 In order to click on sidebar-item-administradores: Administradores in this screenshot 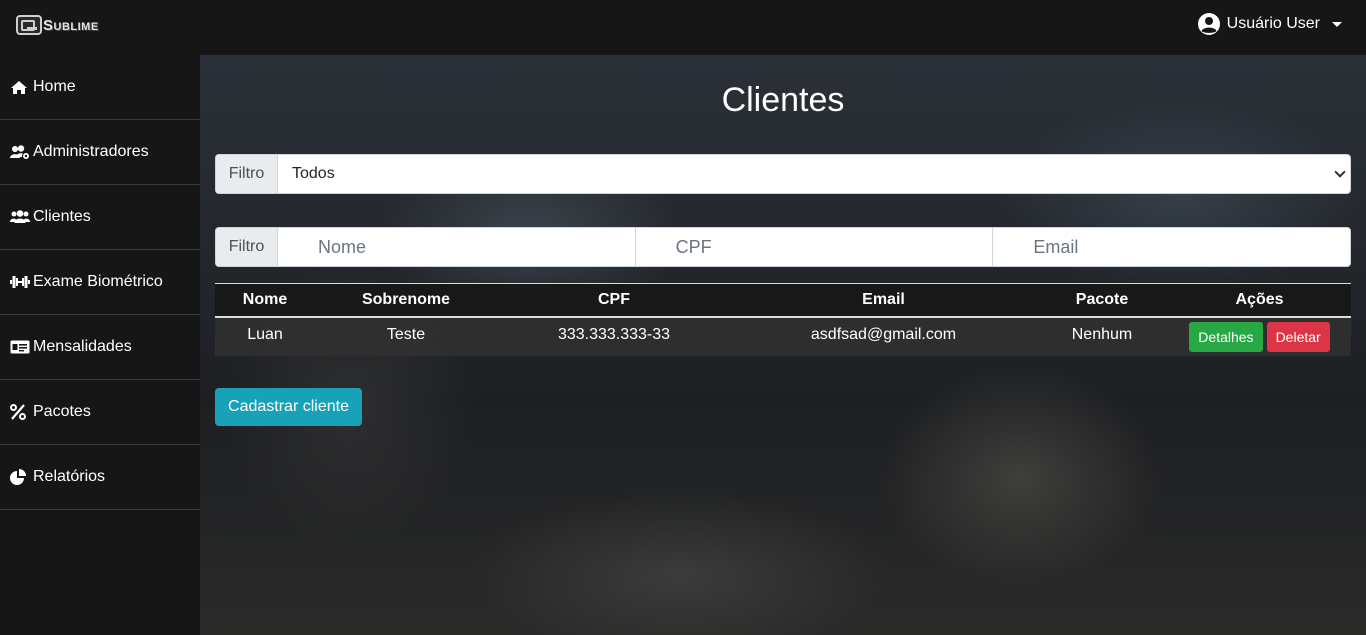, I will do `click(100, 152)`.